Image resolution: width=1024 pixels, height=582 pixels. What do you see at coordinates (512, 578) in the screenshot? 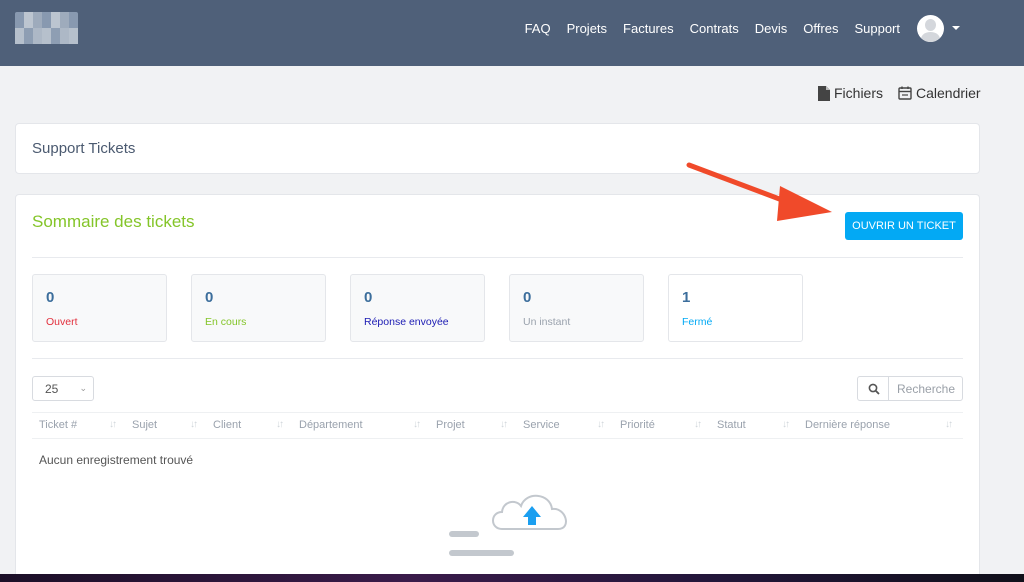
I see `desktop-taskbar` at bounding box center [512, 578].